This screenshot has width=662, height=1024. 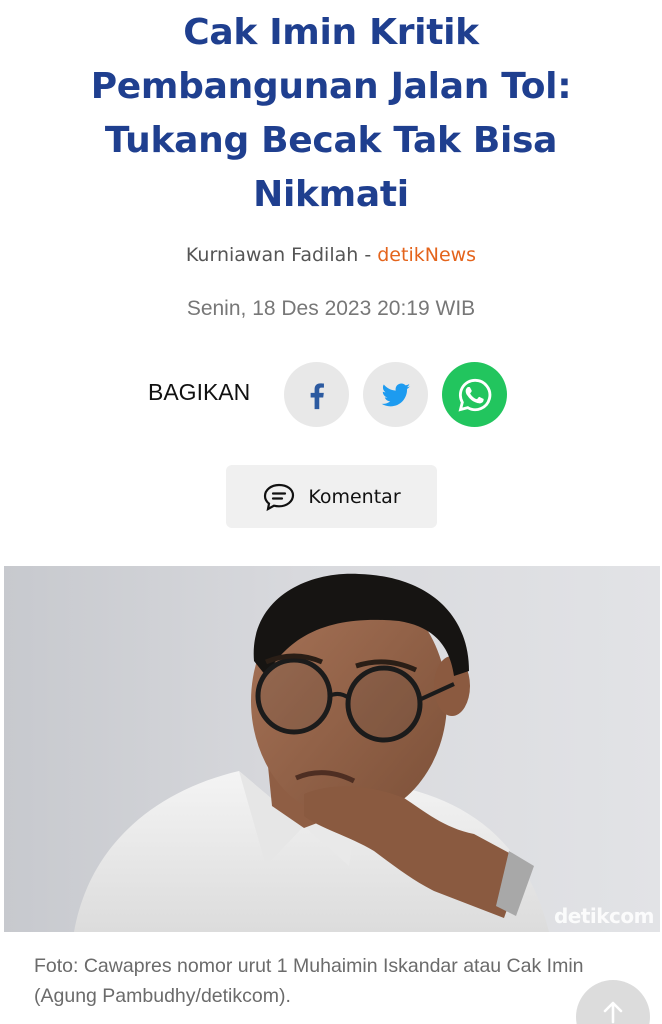 I want to click on share-label: BAGIKAN, so click(x=199, y=392).